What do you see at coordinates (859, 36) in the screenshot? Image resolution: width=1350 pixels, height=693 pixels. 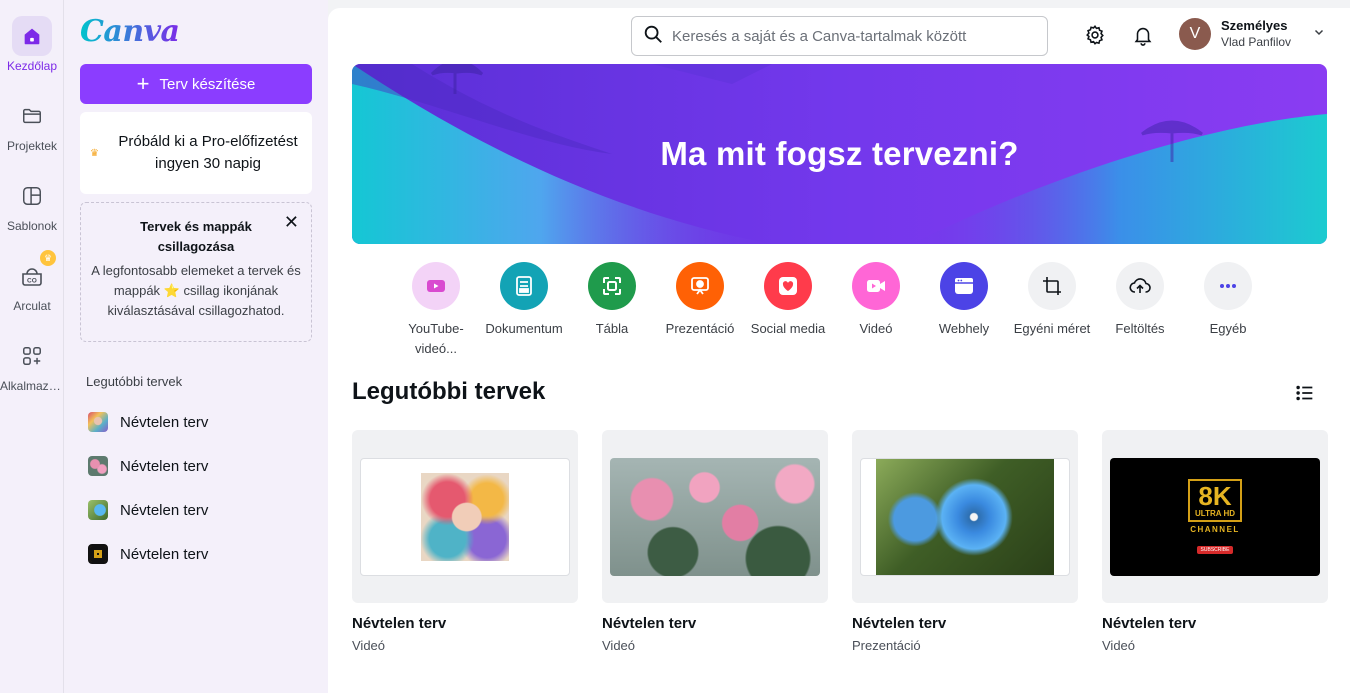 I see `search-input` at bounding box center [859, 36].